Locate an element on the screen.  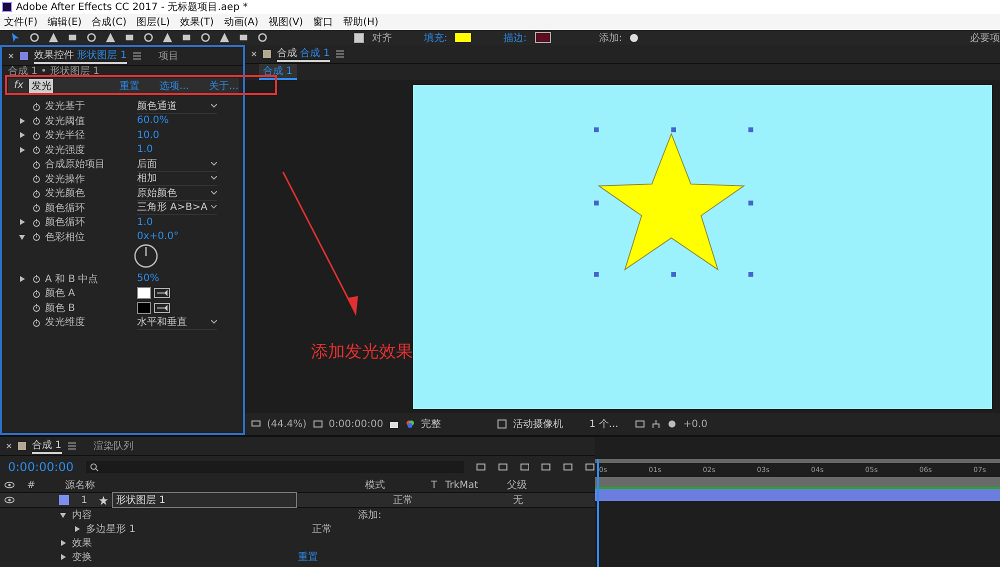
property-dropdown: 原始颜色 is located at coordinates (177, 193).